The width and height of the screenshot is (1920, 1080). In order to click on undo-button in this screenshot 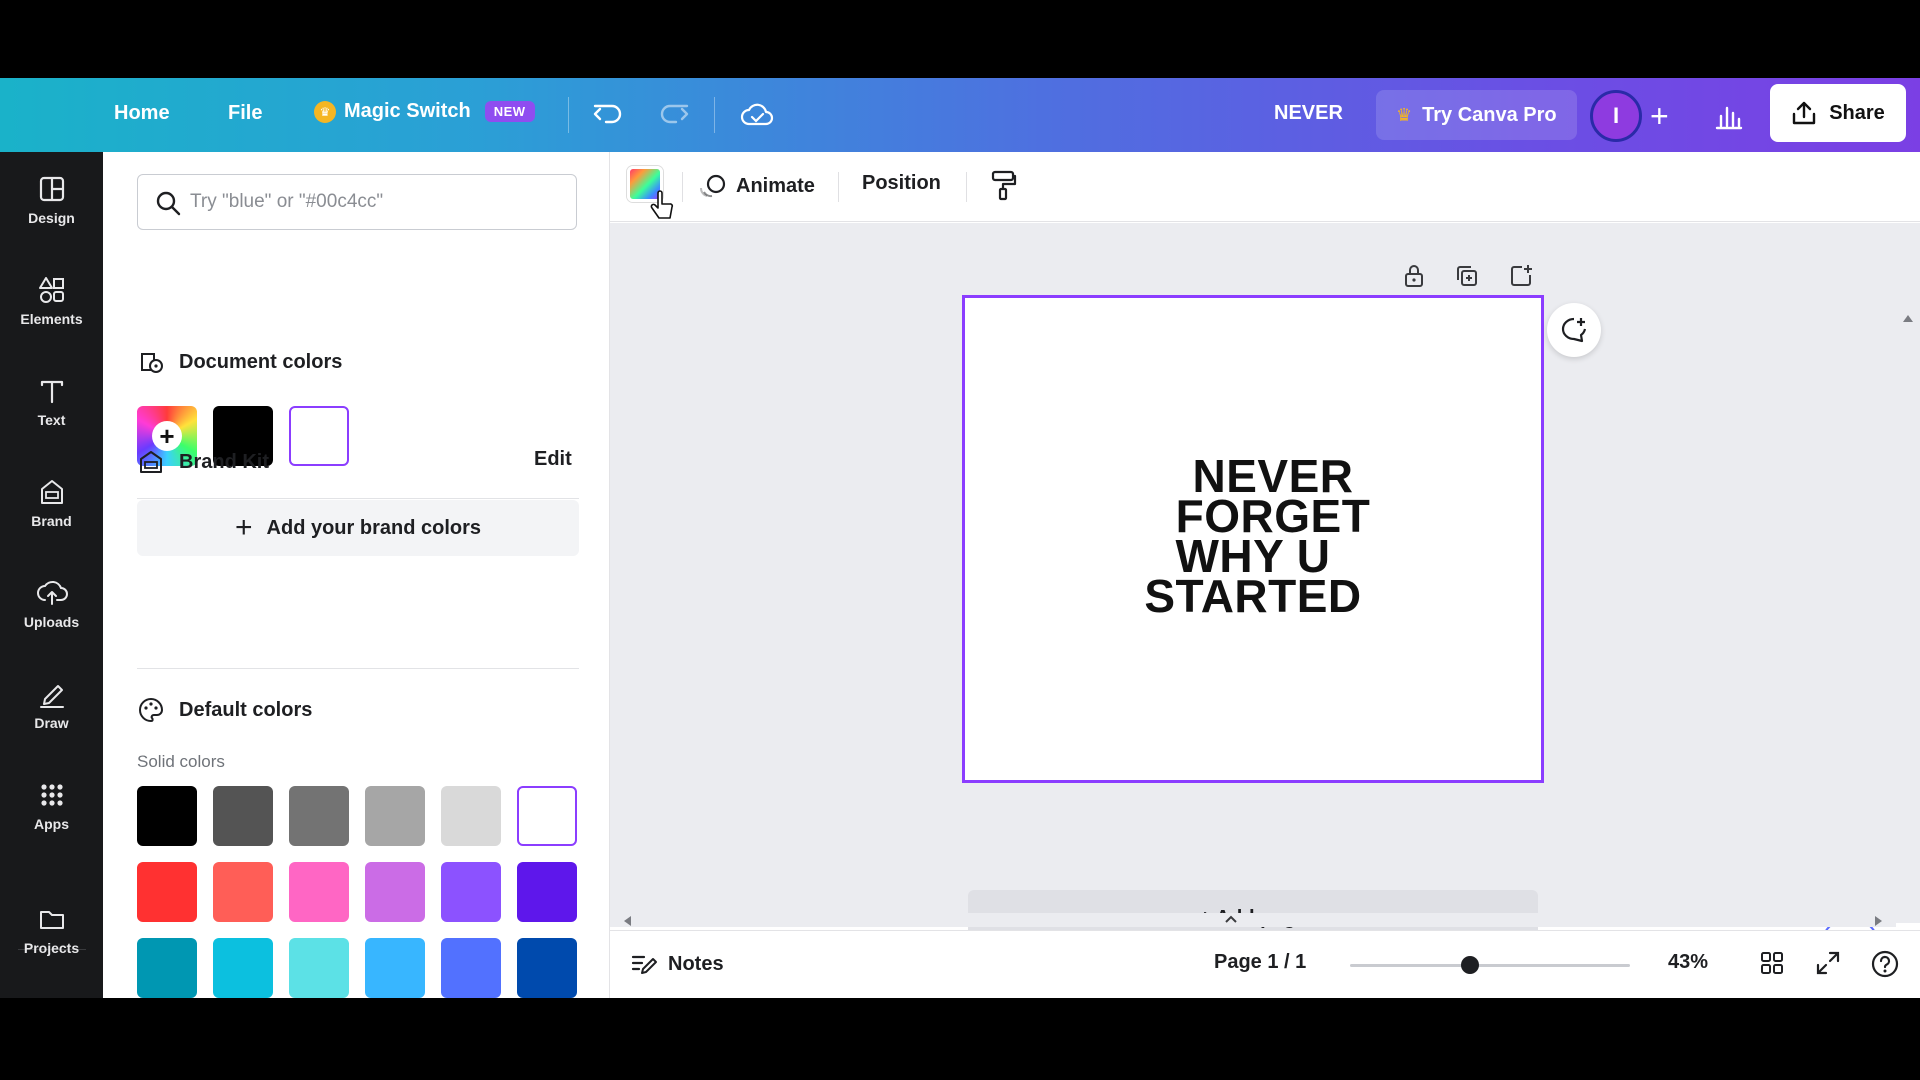, I will do `click(608, 115)`.